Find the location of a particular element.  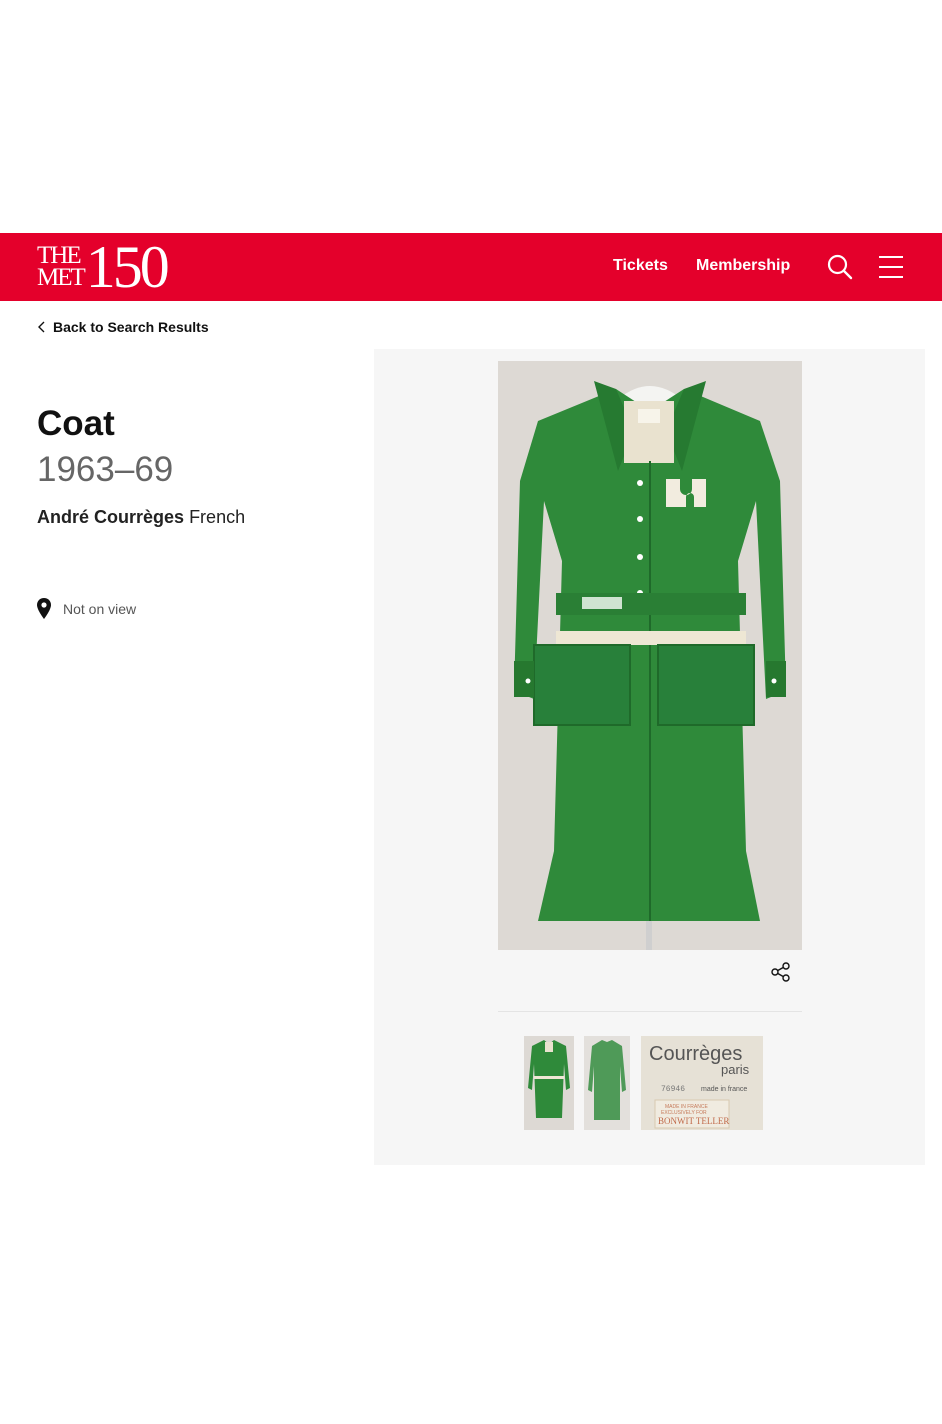

object-date: 1963–69 is located at coordinates (105, 469).